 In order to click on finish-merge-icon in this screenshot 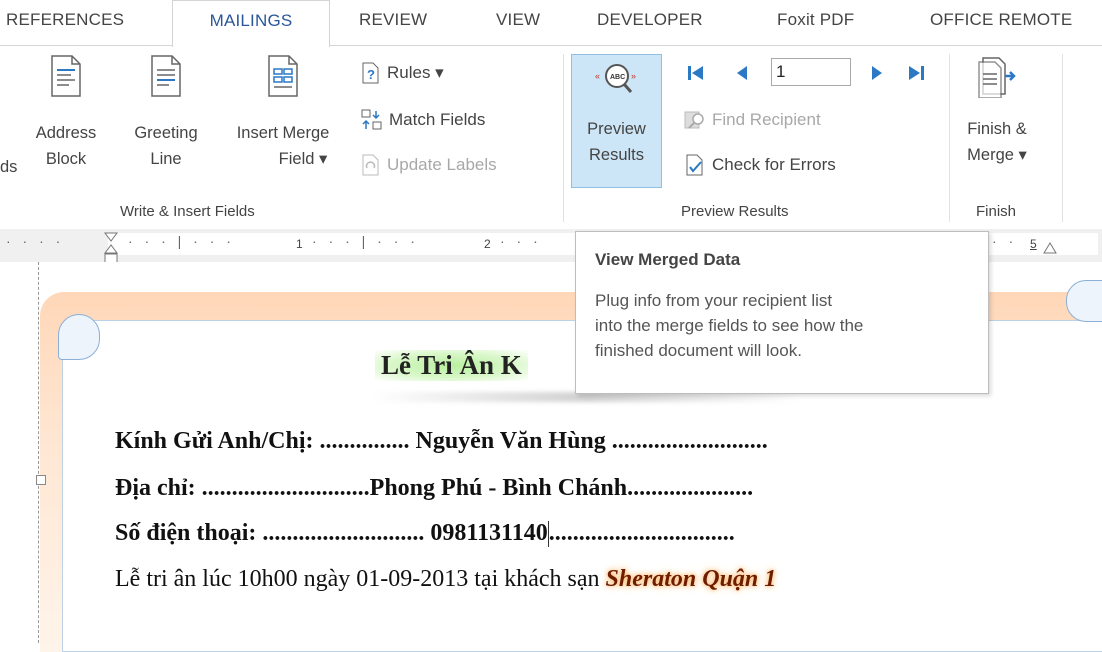, I will do `click(997, 77)`.